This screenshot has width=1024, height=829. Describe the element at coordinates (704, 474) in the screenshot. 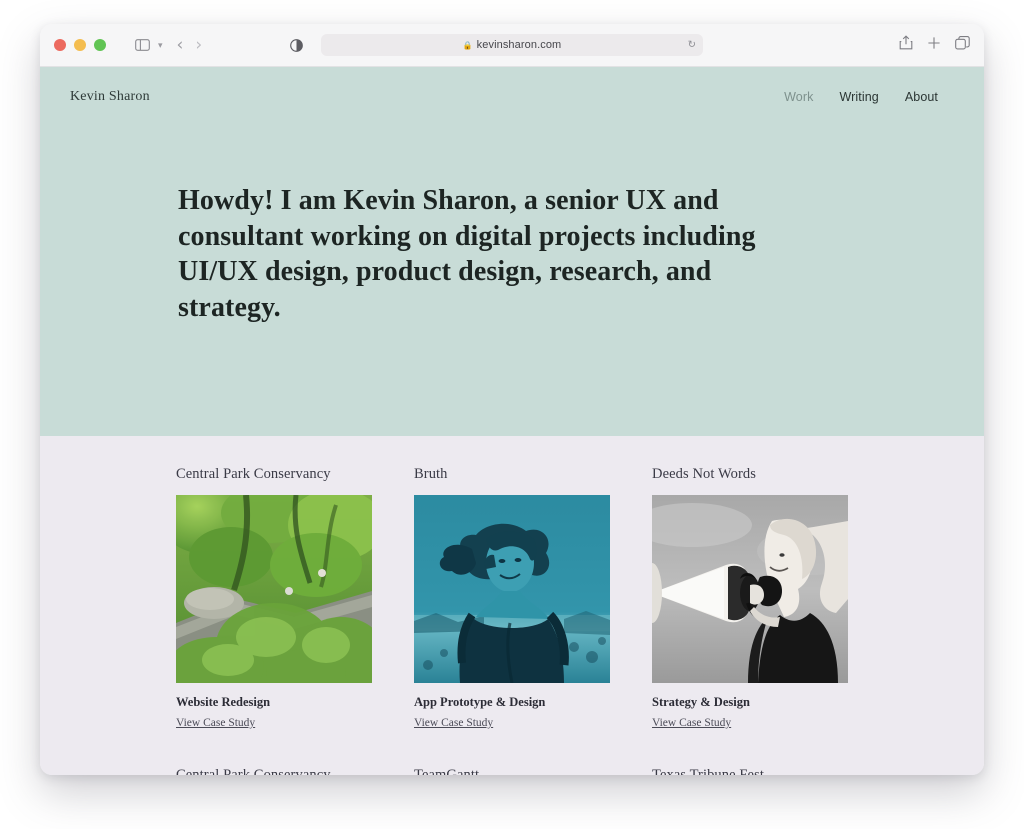

I see `project-title: Deeds Not Words` at that location.